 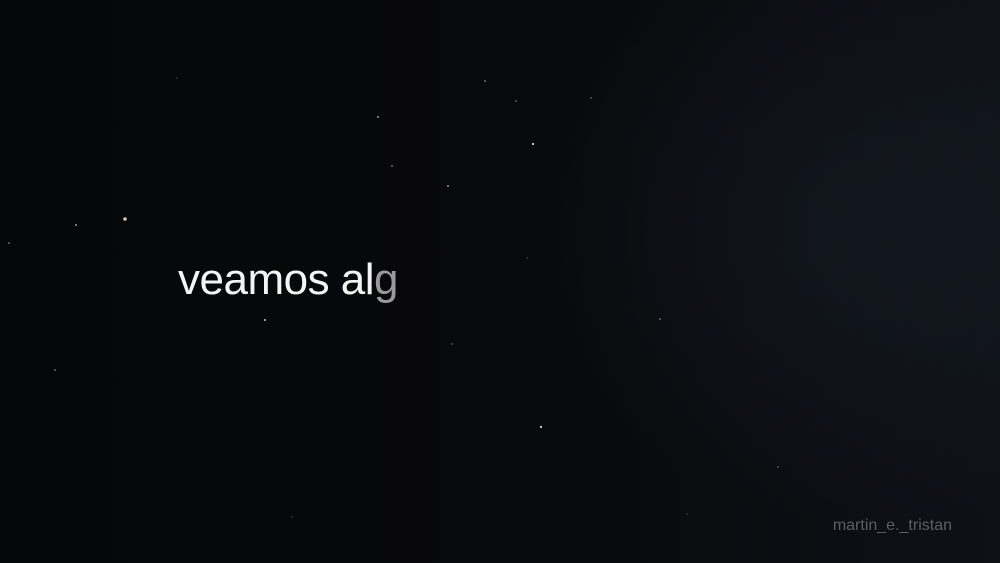 I want to click on caption-fading-text: g, so click(x=386, y=279).